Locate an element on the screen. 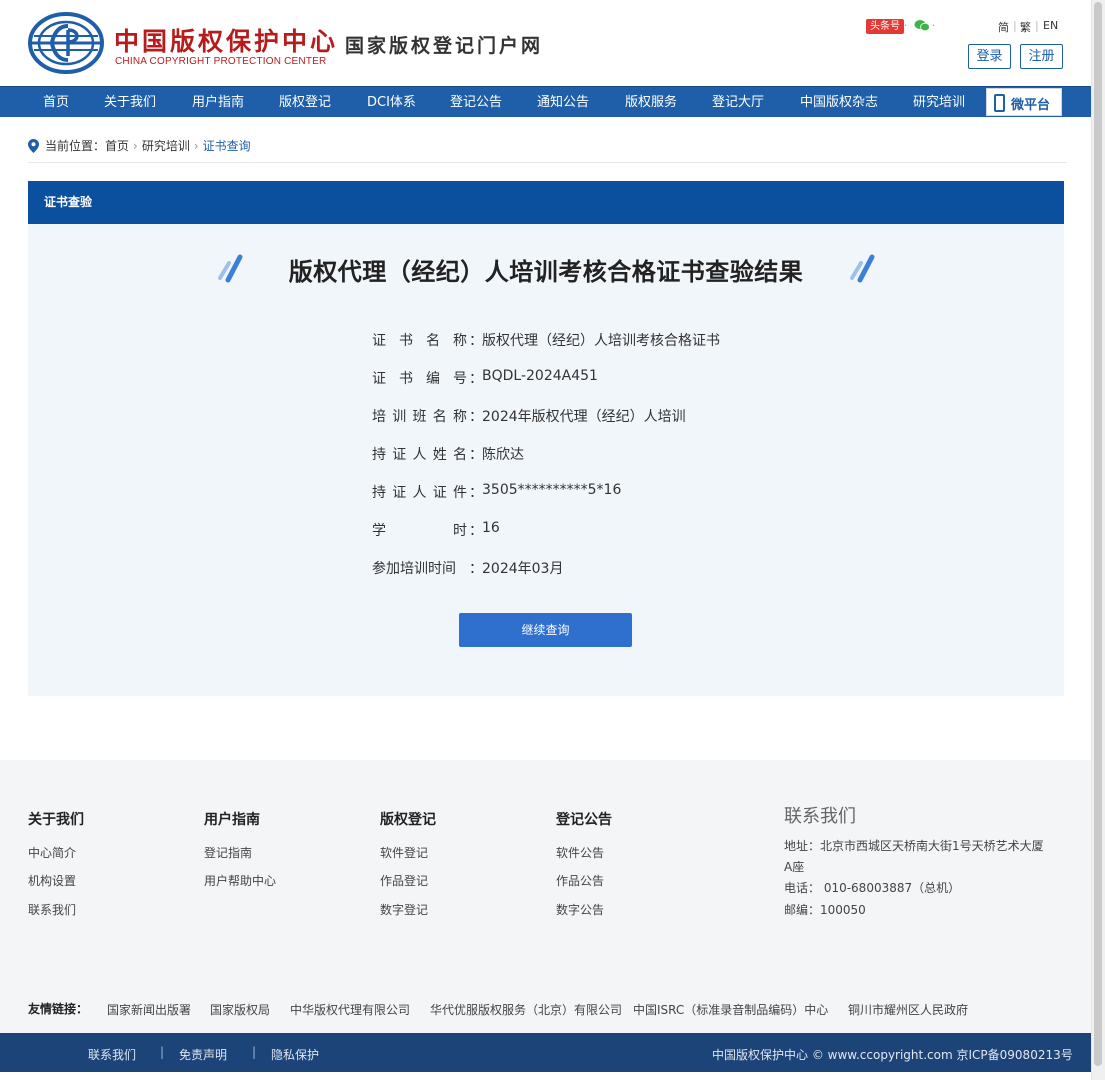 The image size is (1105, 1080). detail-value: 版权代理（经纪）人培训考核合格证书 is located at coordinates (601, 341).